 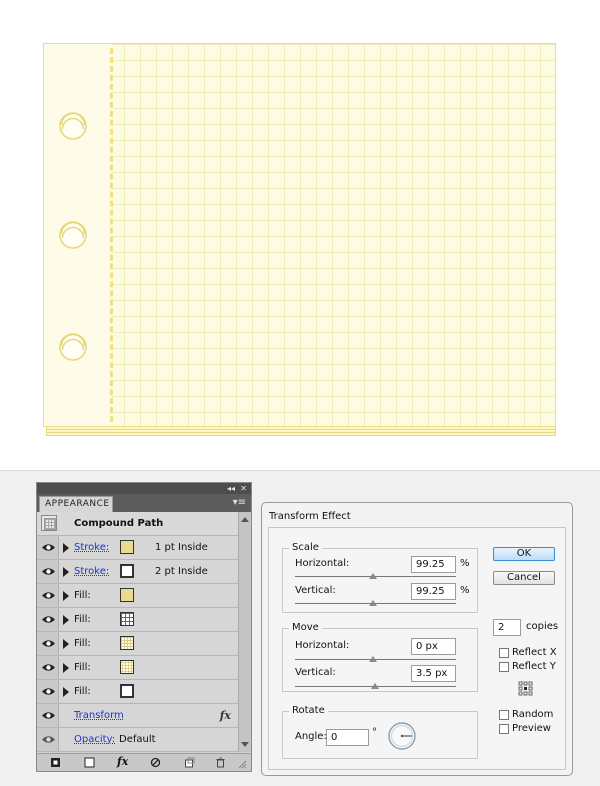 I want to click on add-new-fill-icon, so click(x=89, y=762).